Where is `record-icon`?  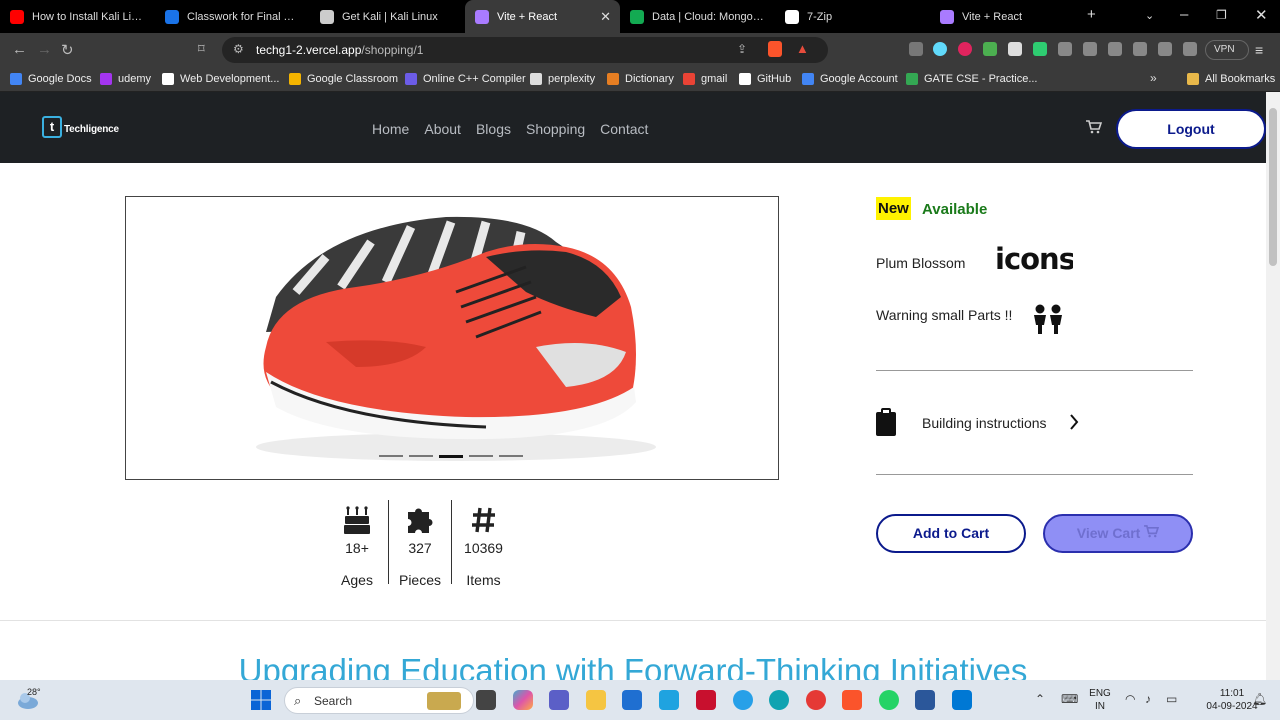
record-icon is located at coordinates (965, 49).